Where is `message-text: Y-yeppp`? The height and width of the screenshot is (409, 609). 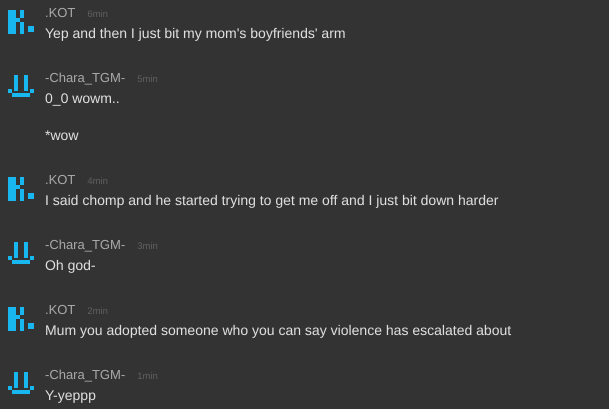
message-text: Y-yeppp is located at coordinates (71, 395).